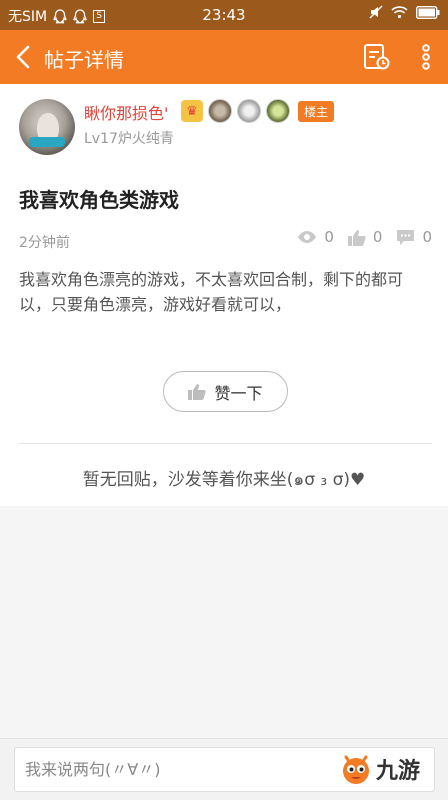 This screenshot has width=448, height=800. I want to click on page-title: 帖子详情, so click(84, 60).